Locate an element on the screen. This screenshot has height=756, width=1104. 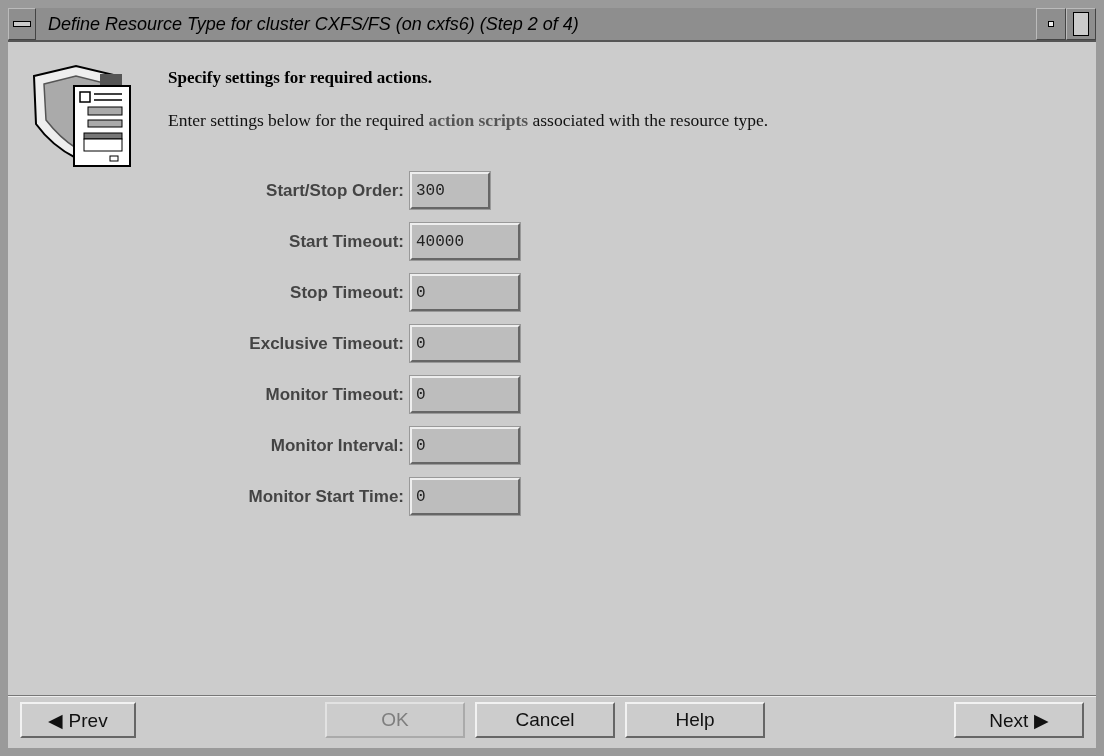
dialog-button: ◀ Prev is located at coordinates (78, 720).